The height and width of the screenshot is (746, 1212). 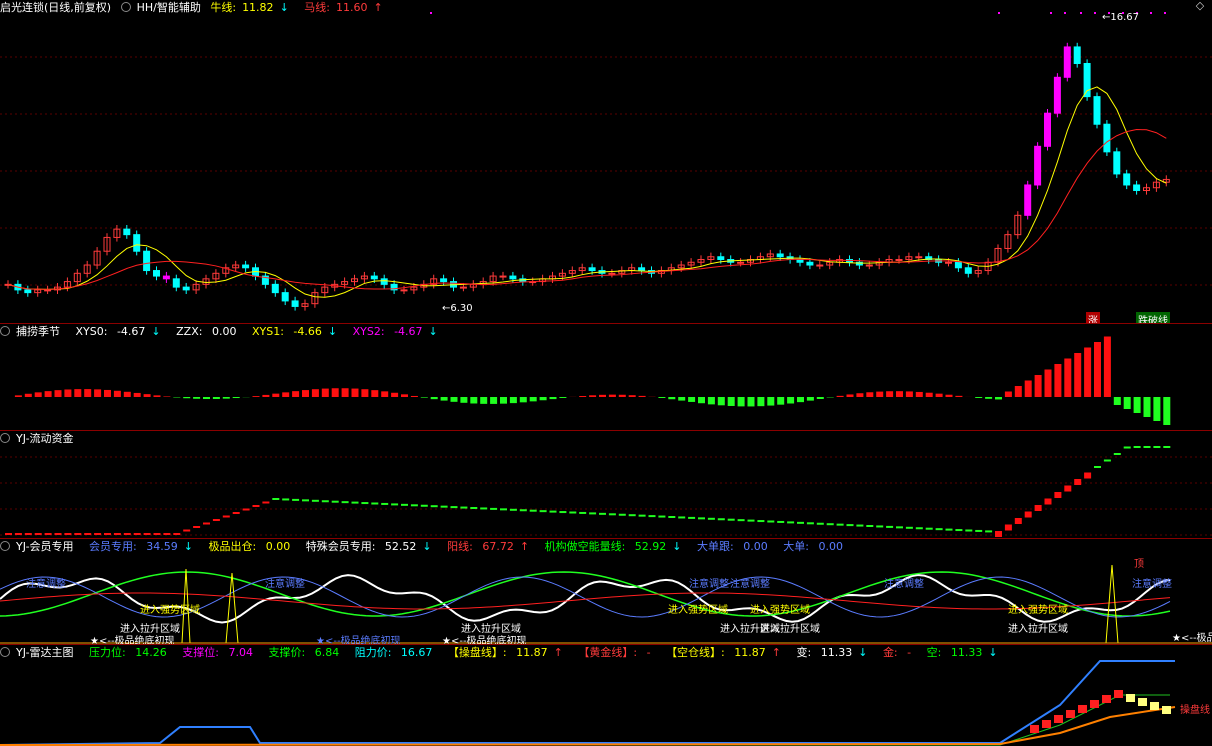 I want to click on pane3-title: YJ-流动资金, so click(x=45, y=438).